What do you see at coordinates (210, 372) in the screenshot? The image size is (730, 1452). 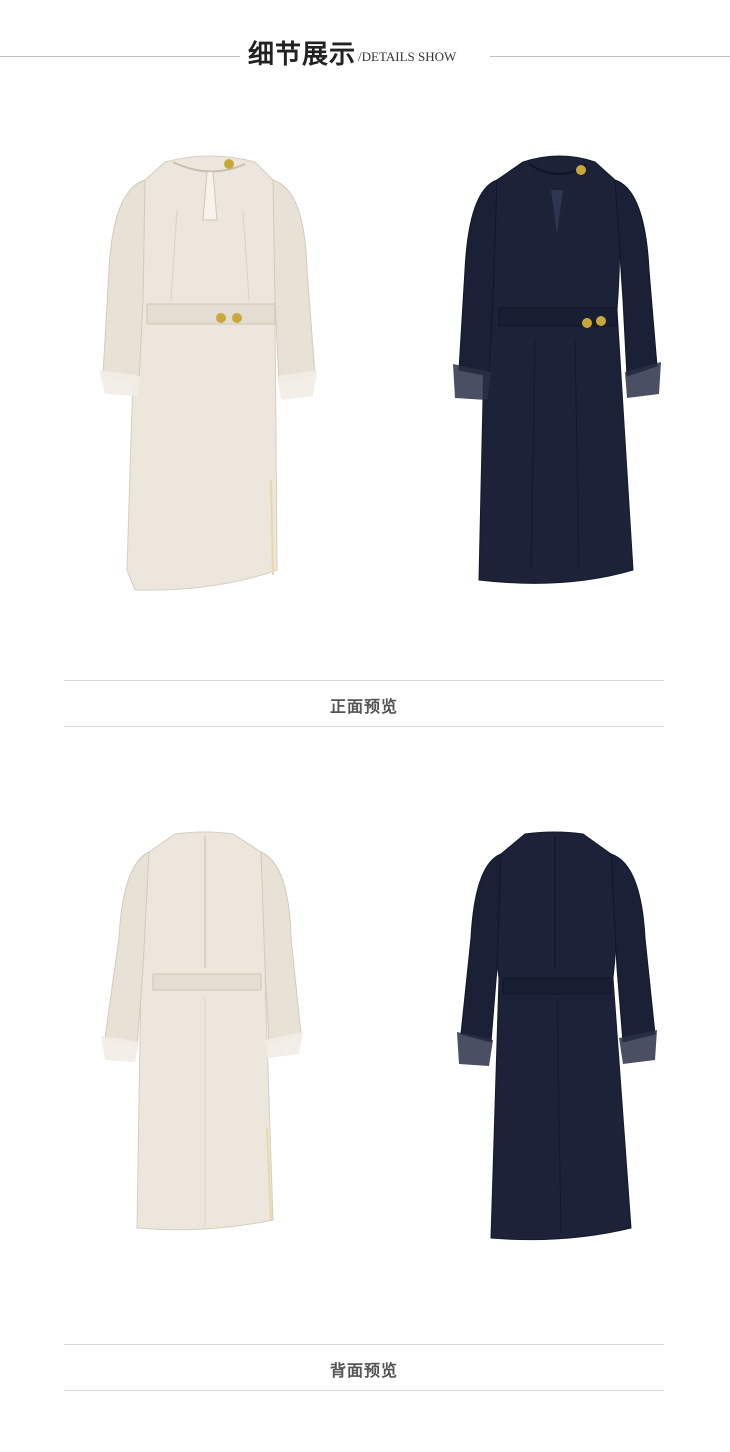 I see `ivory-dress-front-image` at bounding box center [210, 372].